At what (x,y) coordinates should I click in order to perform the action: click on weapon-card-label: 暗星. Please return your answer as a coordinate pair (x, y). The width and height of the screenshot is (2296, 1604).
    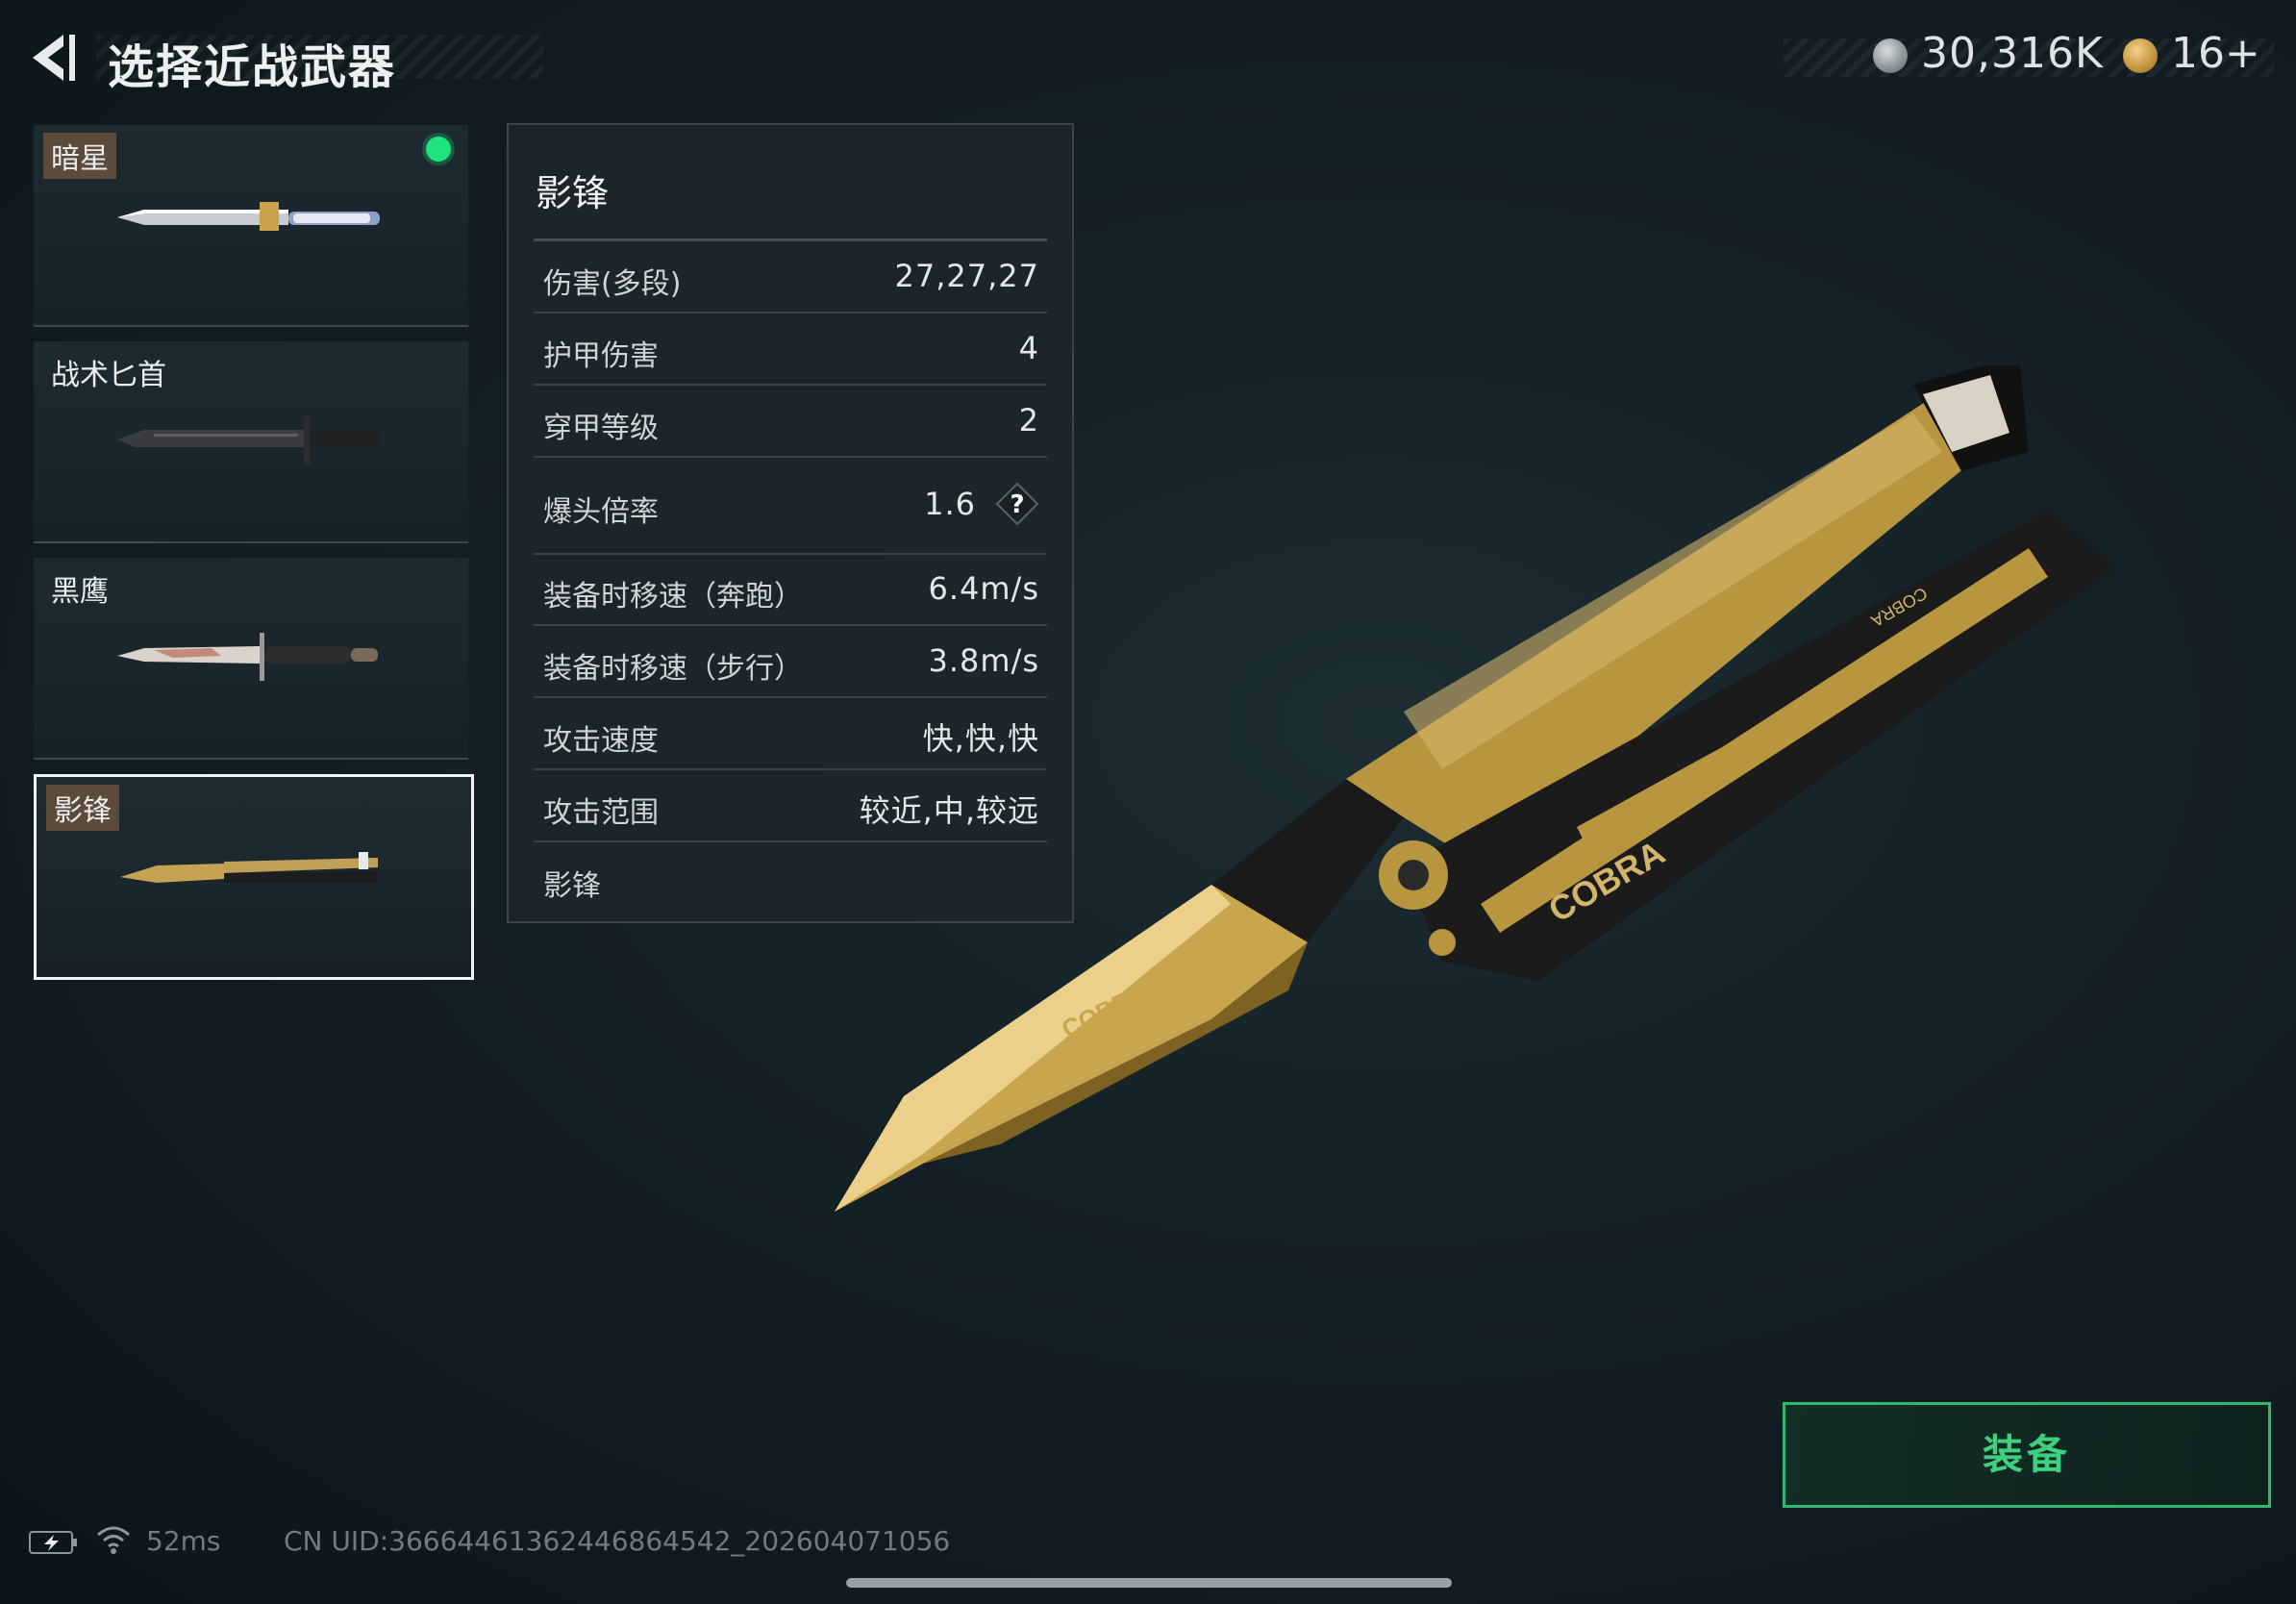
    Looking at the image, I should click on (79, 156).